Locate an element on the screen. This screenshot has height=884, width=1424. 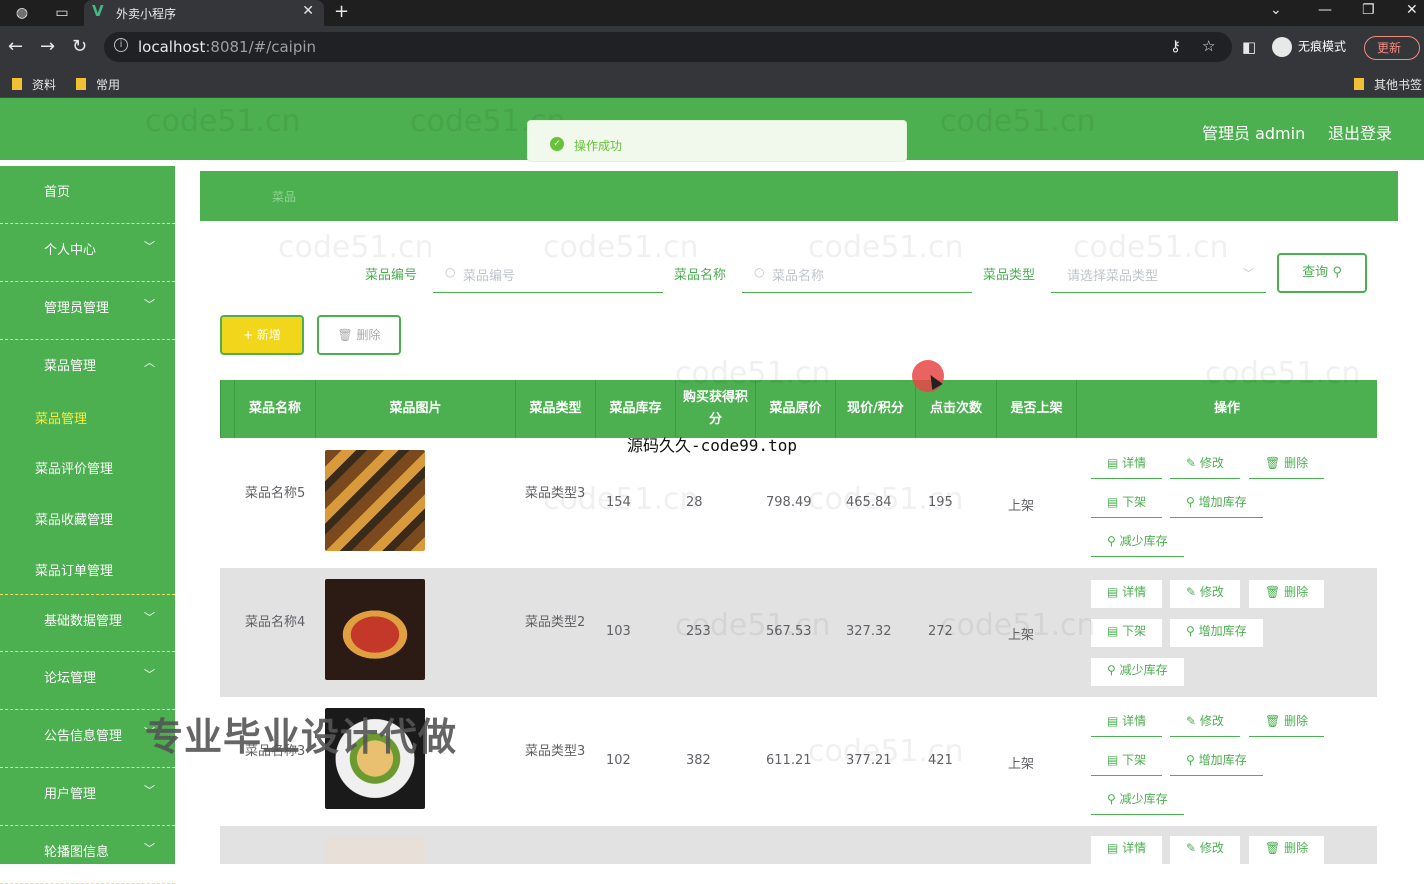
browser-menu-icon: ◍ is located at coordinates (22, 13).